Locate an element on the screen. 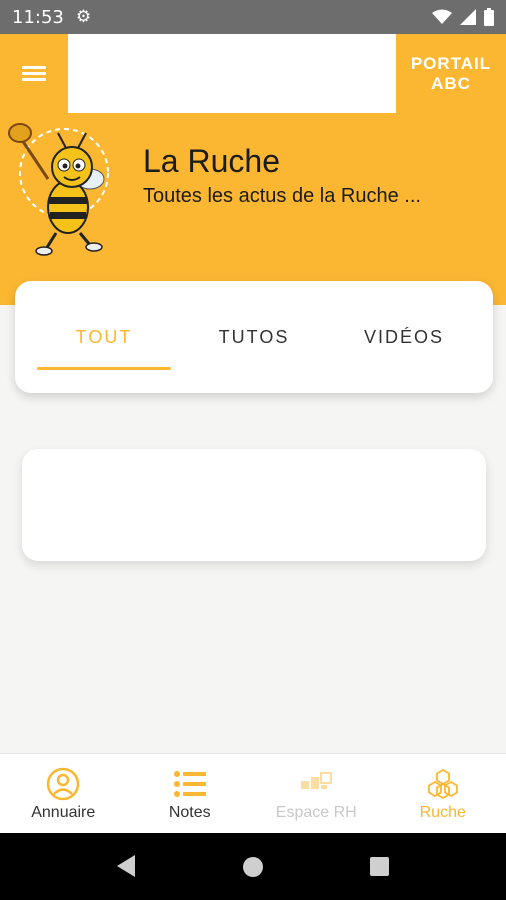 This screenshot has width=506, height=900. home-icon is located at coordinates (253, 867).